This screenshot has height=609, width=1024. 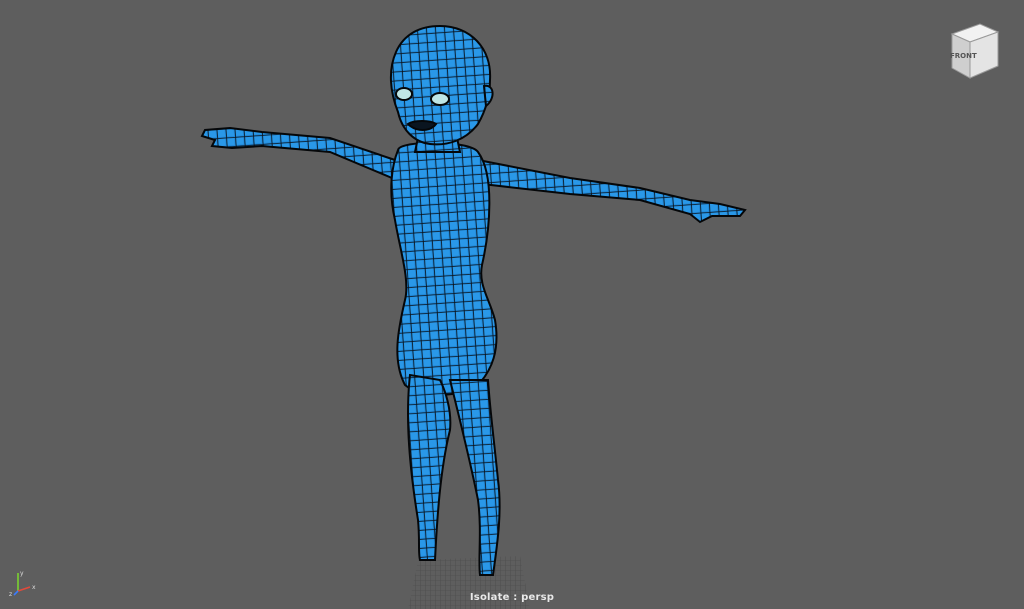 I want to click on camera-label: Isolate : persp, so click(x=512, y=597).